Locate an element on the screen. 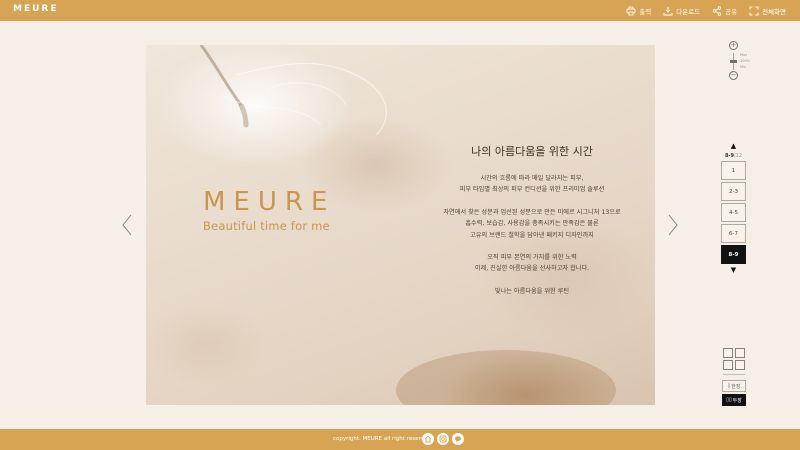 The width and height of the screenshot is (800, 450). top-bar: MEURE 출력 다운로드 공유 전체화면 is located at coordinates (400, 10).